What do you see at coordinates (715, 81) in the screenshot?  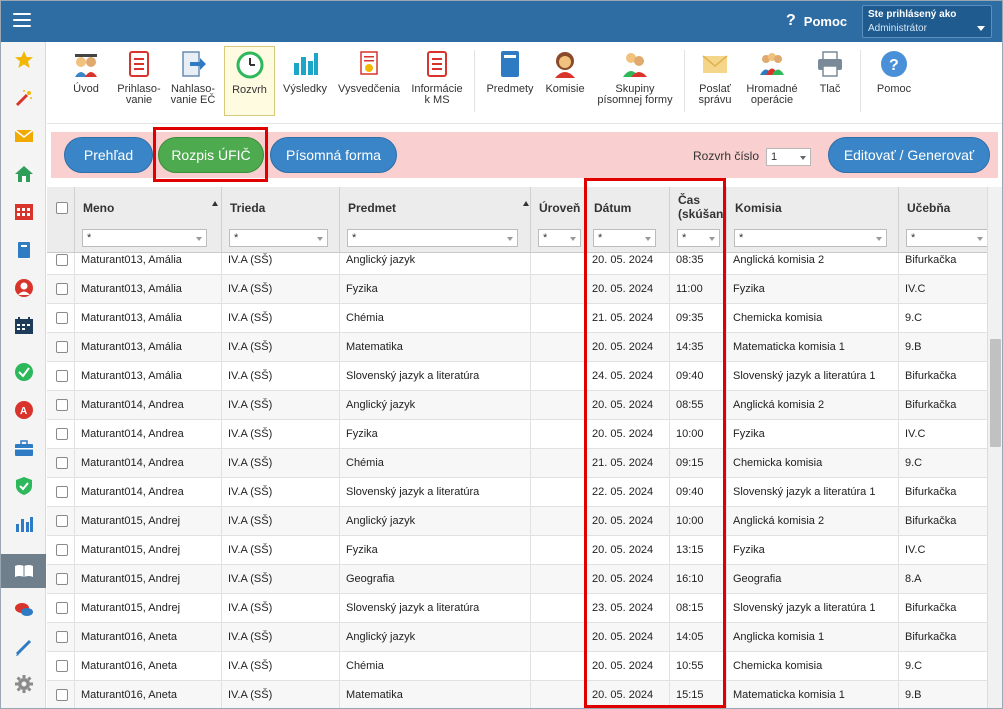 I see `toolbar-poslat-button: Poslať správu` at bounding box center [715, 81].